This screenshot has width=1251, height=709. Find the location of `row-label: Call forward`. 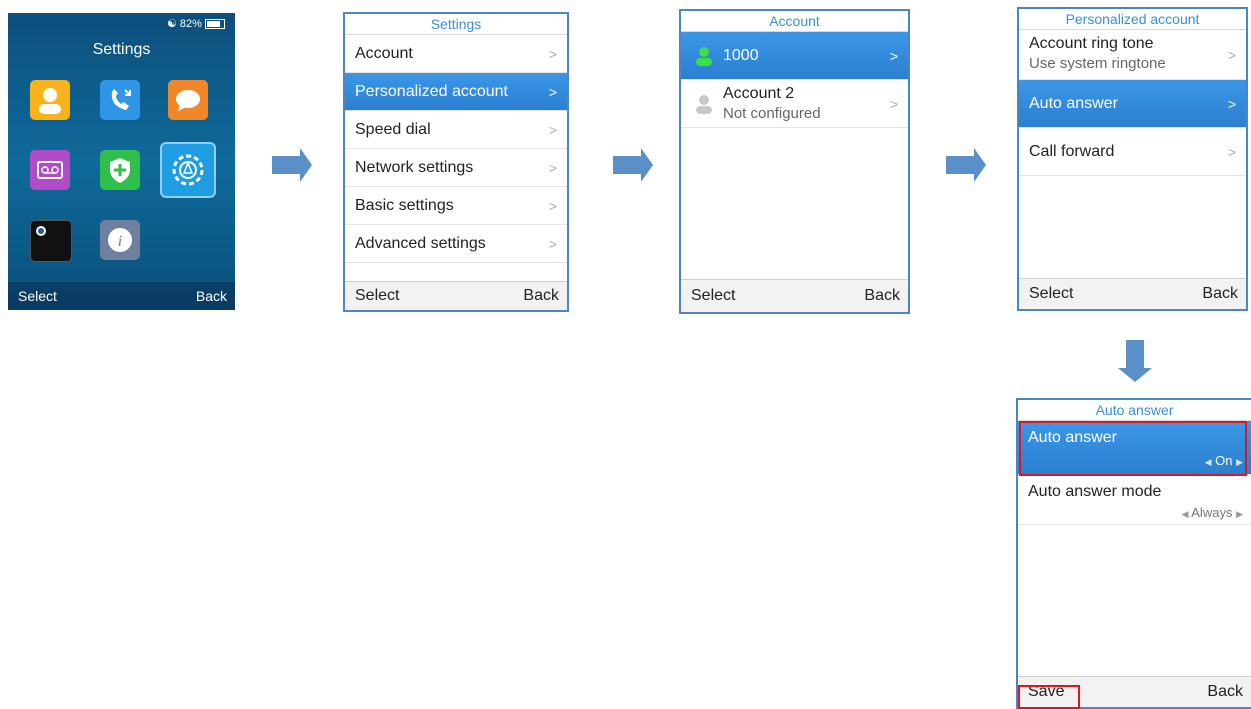

row-label: Call forward is located at coordinates (1072, 151).